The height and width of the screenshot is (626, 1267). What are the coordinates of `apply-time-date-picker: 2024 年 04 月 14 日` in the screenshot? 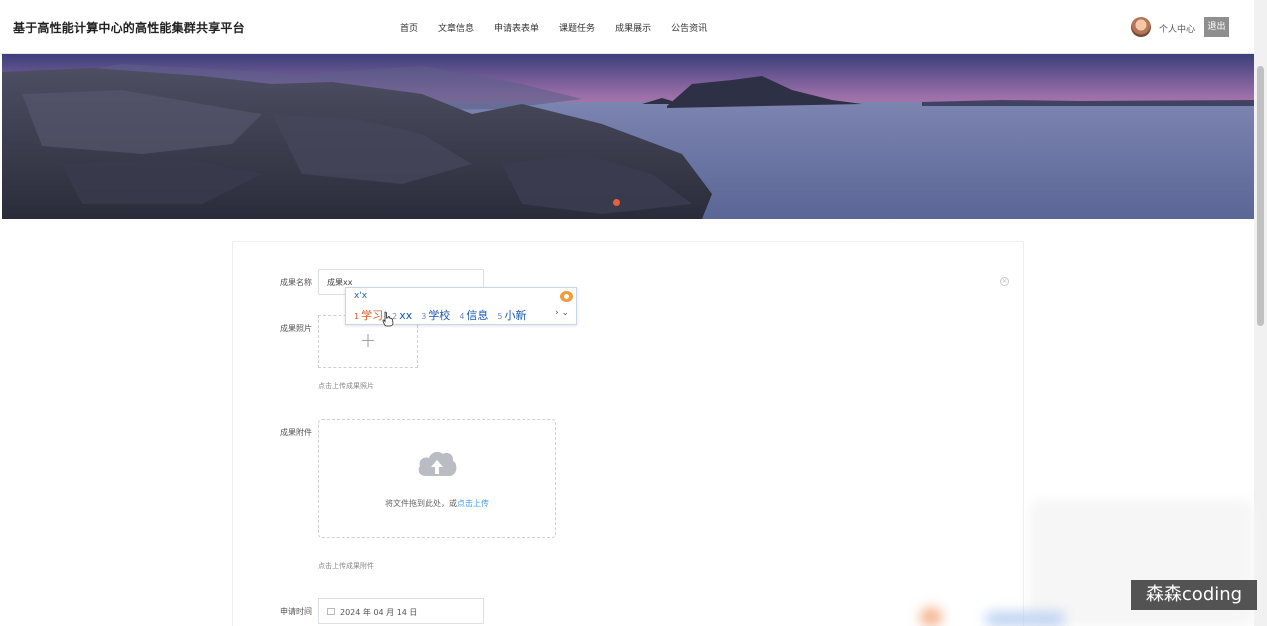 It's located at (401, 611).